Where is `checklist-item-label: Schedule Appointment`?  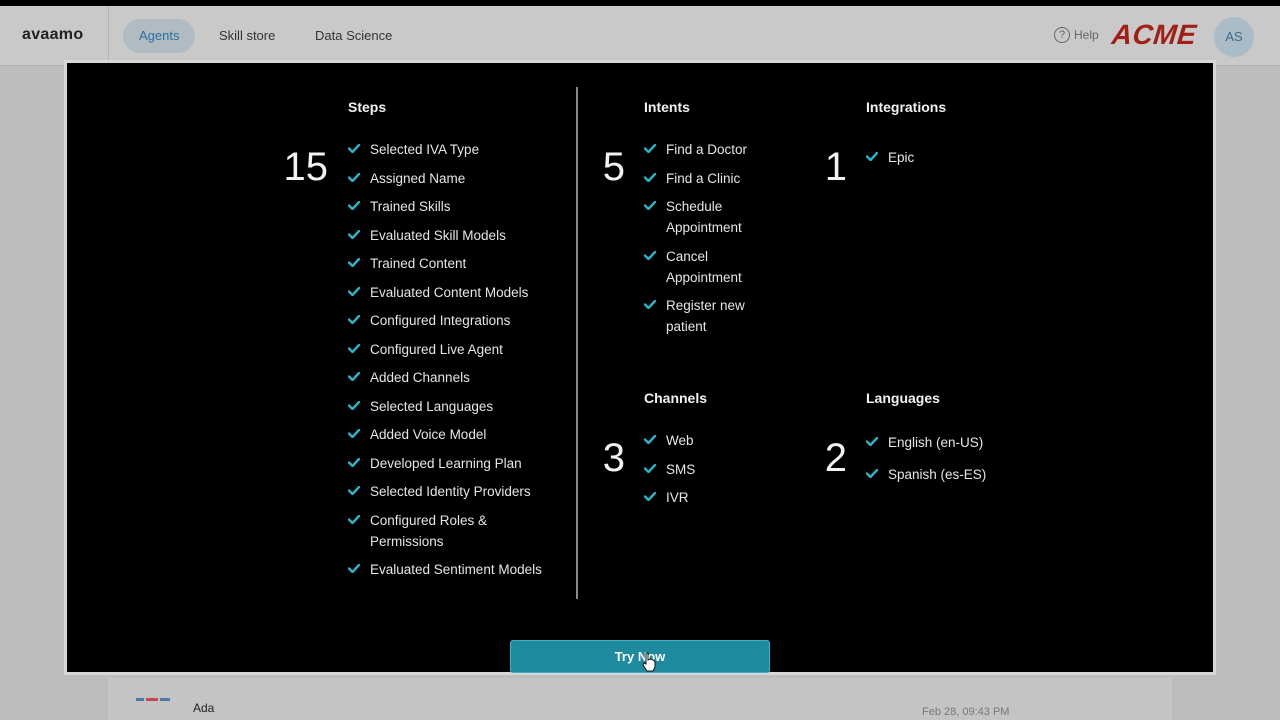
checklist-item-label: Schedule Appointment is located at coordinates (704, 217).